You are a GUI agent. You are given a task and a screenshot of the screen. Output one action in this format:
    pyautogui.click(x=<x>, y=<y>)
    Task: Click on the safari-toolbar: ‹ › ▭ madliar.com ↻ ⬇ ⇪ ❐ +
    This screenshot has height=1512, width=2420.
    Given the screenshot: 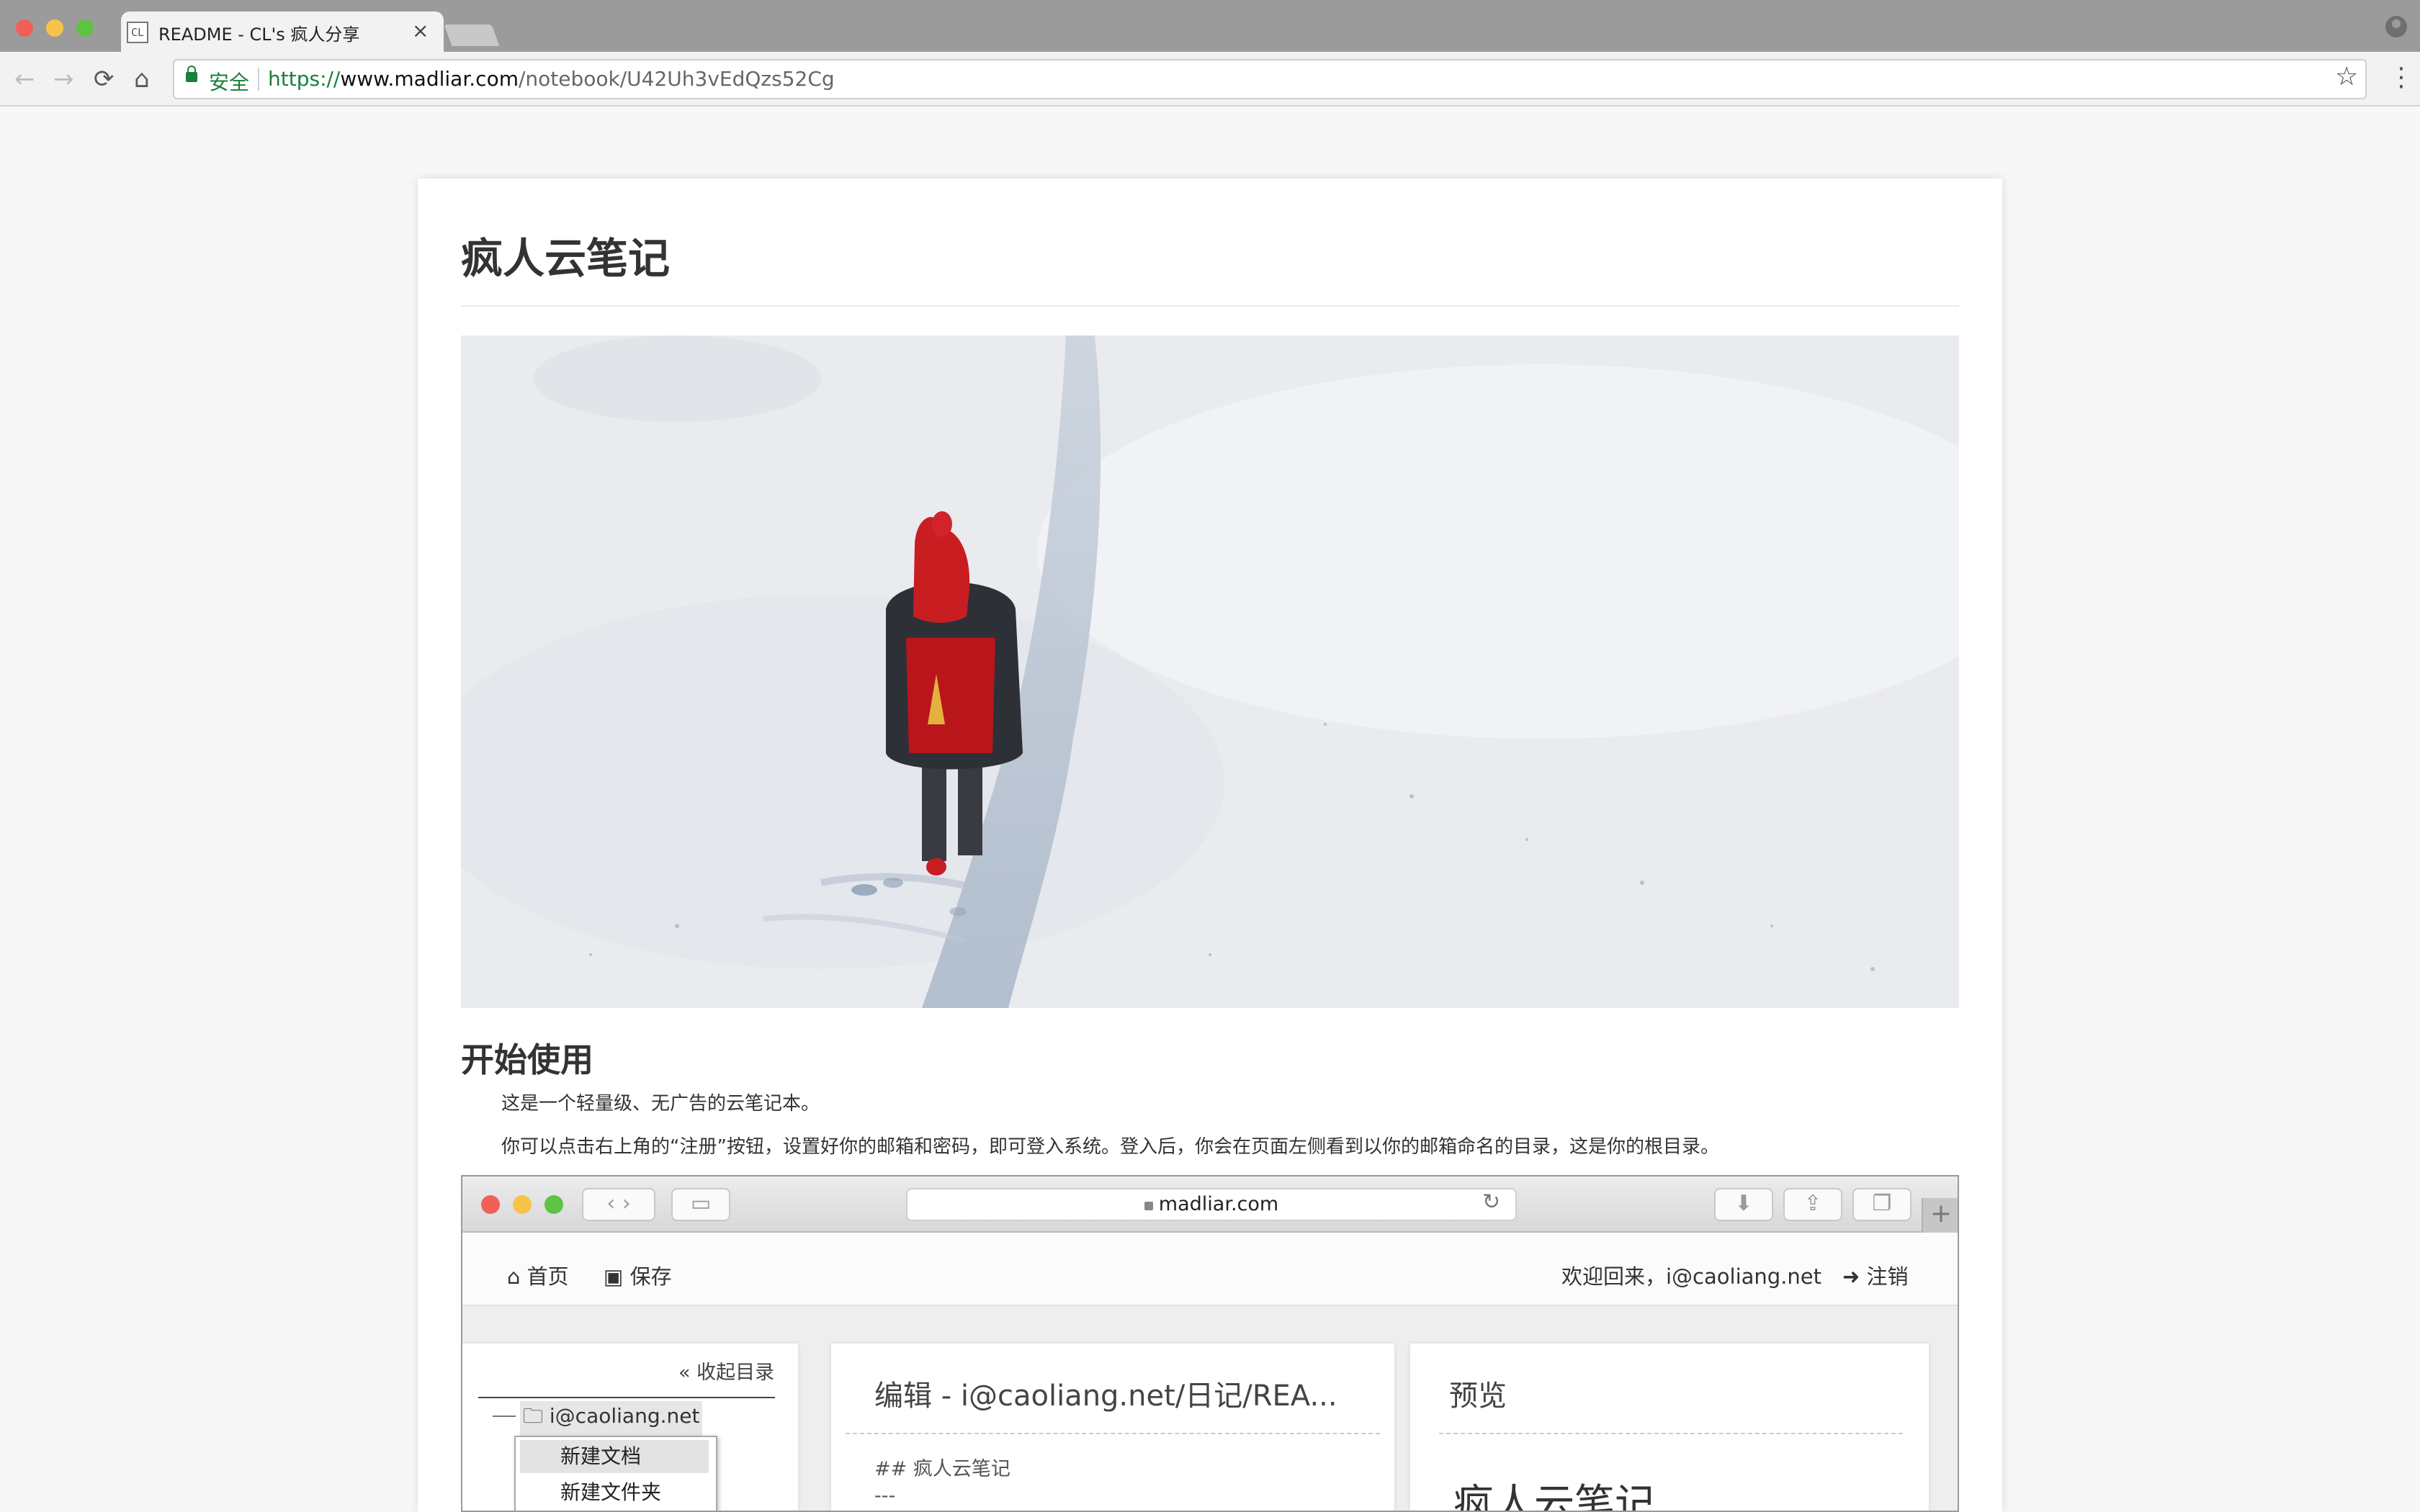 What is the action you would take?
    pyautogui.click(x=1210, y=1204)
    